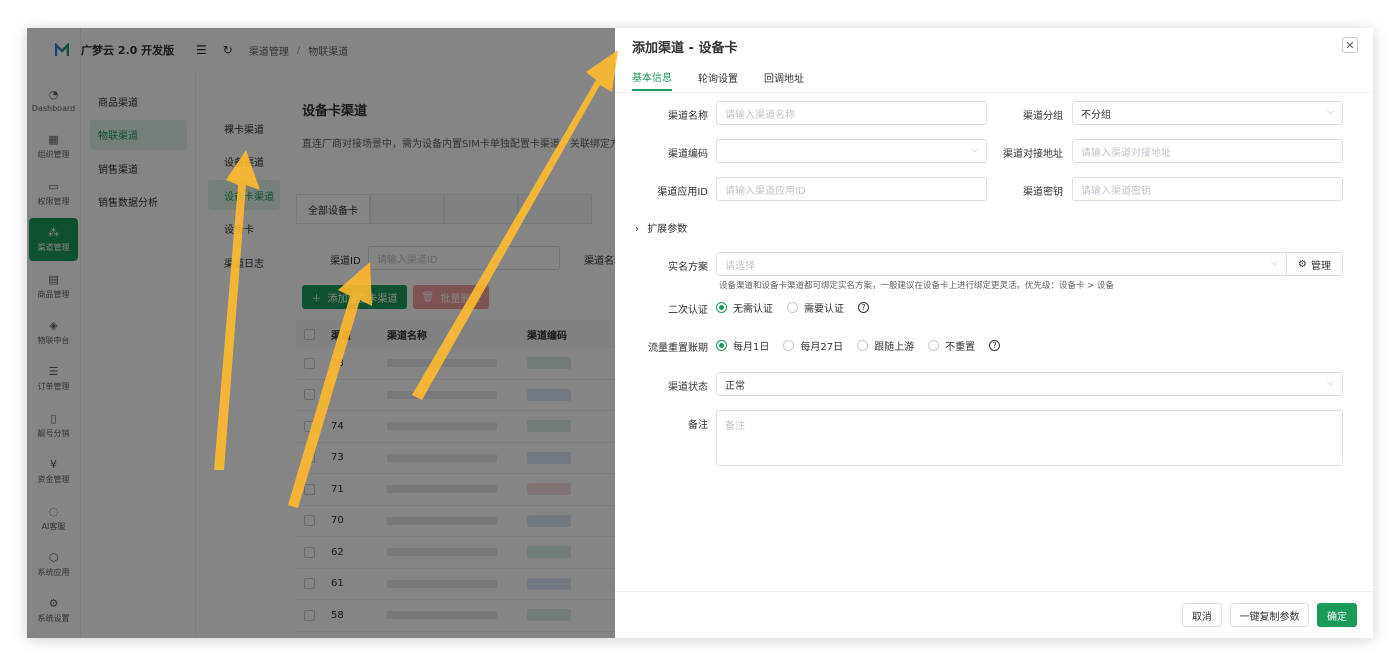 This screenshot has width=1400, height=666. I want to click on radio-monthly-27: 每月27日, so click(813, 345).